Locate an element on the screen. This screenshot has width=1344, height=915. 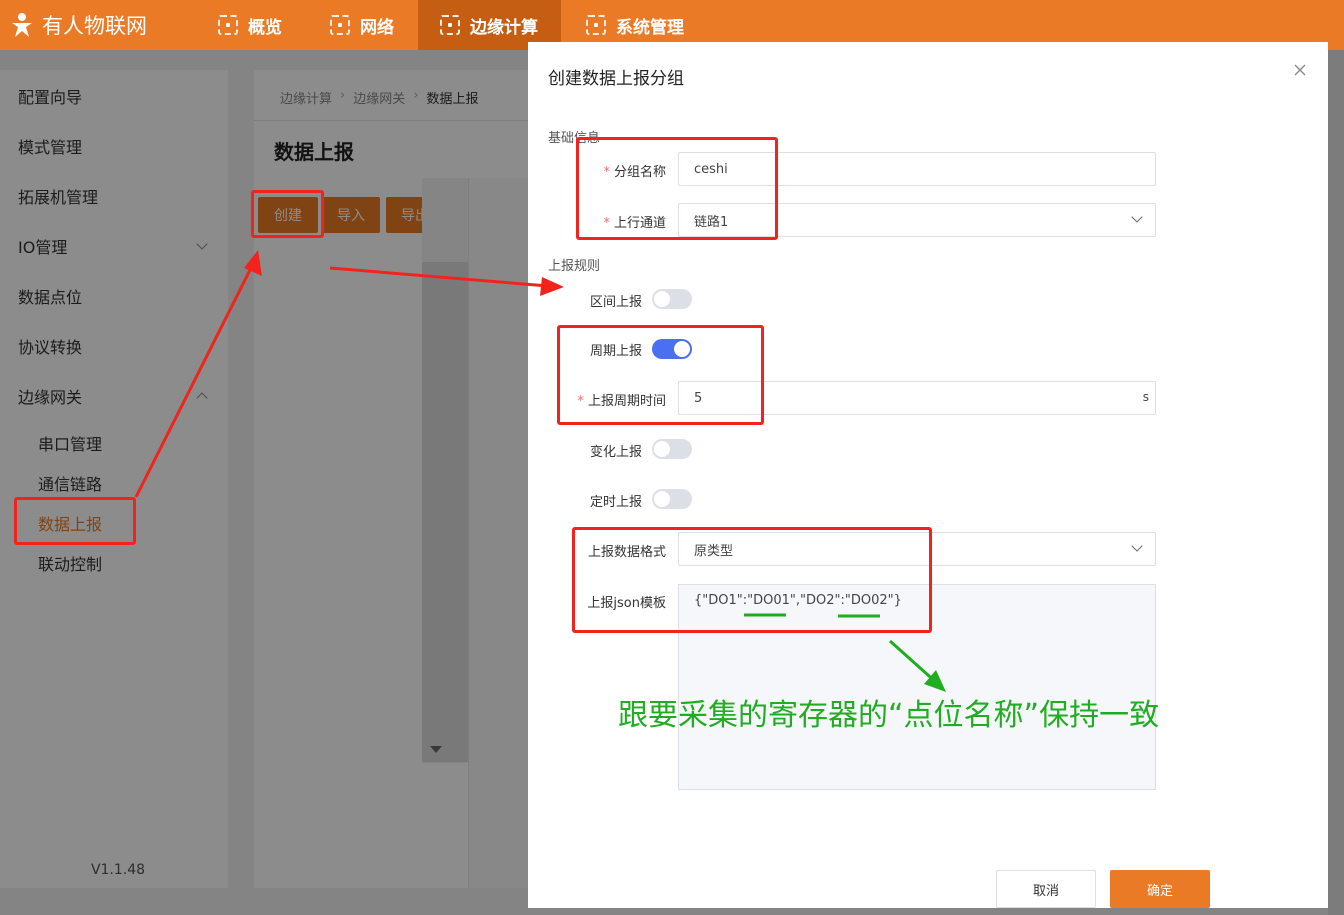
nav-edge-computing-label: 边缘计算 is located at coordinates (504, 27).